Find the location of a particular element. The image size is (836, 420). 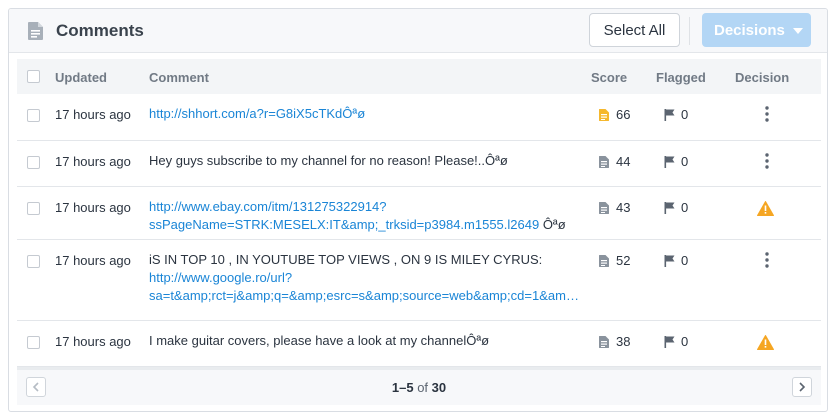

decisions-button: Decisions is located at coordinates (756, 30).